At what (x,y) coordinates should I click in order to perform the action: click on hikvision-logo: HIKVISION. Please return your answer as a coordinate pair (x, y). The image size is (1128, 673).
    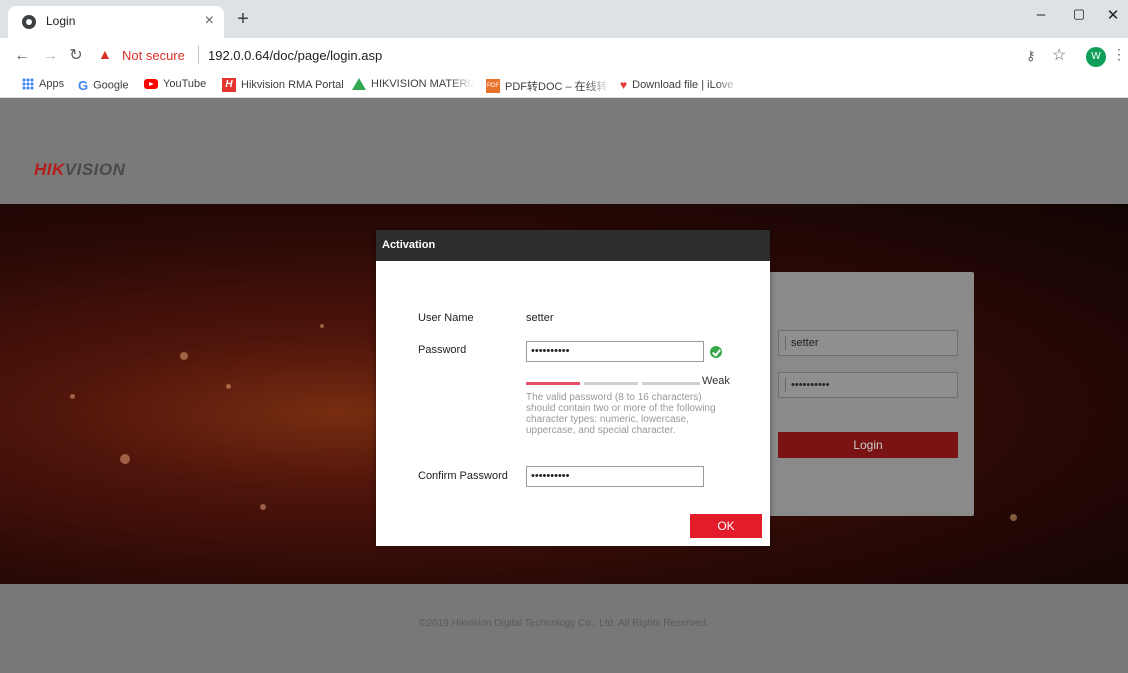
    Looking at the image, I should click on (80, 169).